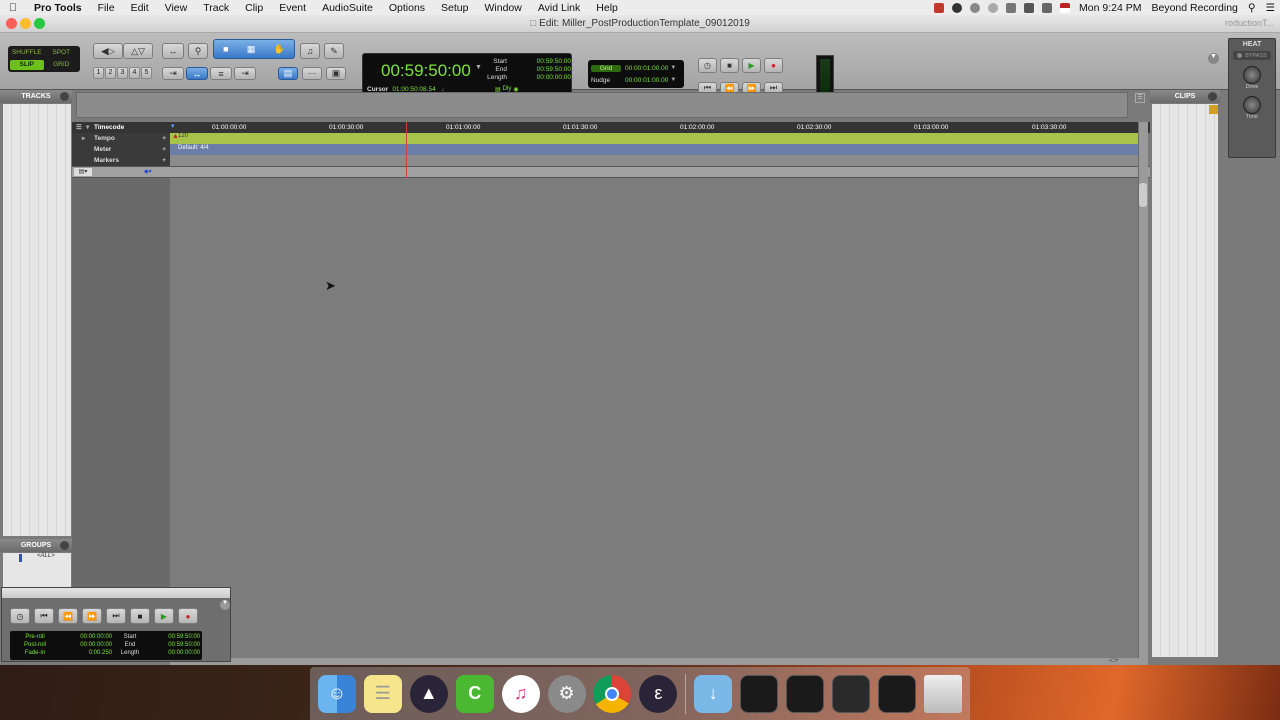  I want to click on transport-record-button: ●, so click(188, 616).